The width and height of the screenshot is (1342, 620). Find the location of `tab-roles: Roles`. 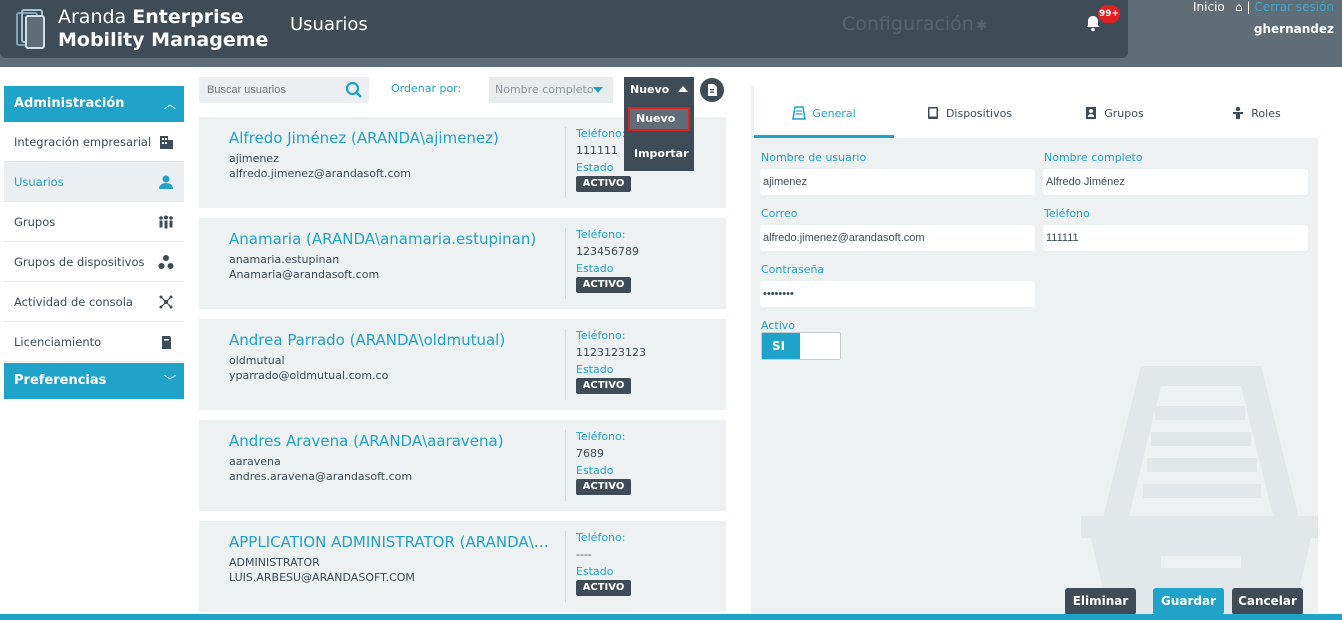

tab-roles: Roles is located at coordinates (1256, 112).